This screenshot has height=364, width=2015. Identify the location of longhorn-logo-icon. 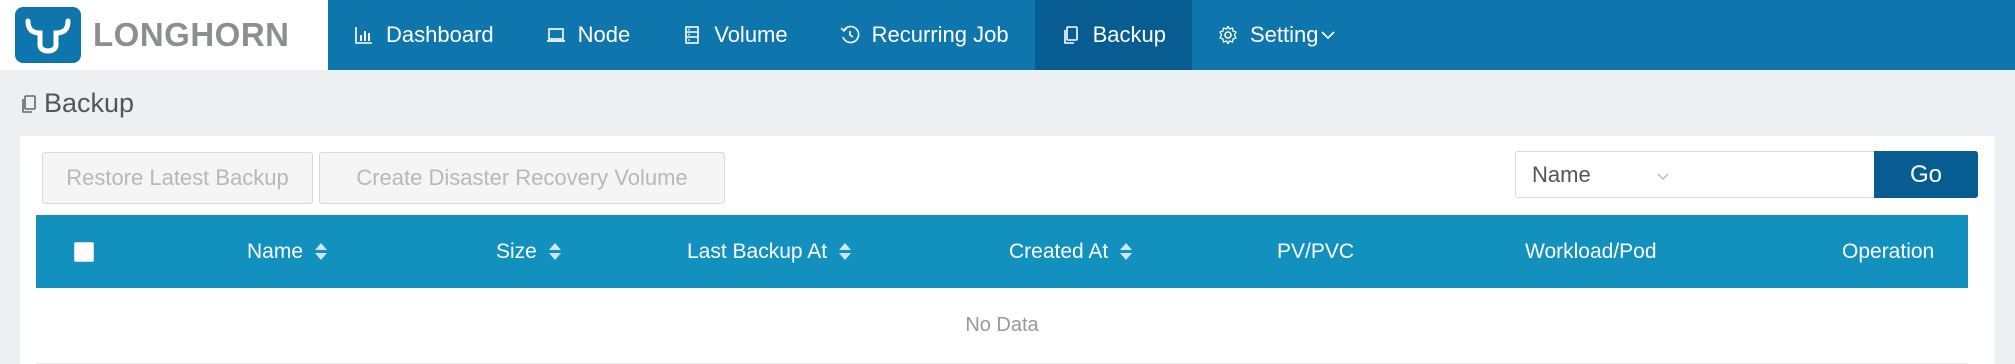
(48, 35).